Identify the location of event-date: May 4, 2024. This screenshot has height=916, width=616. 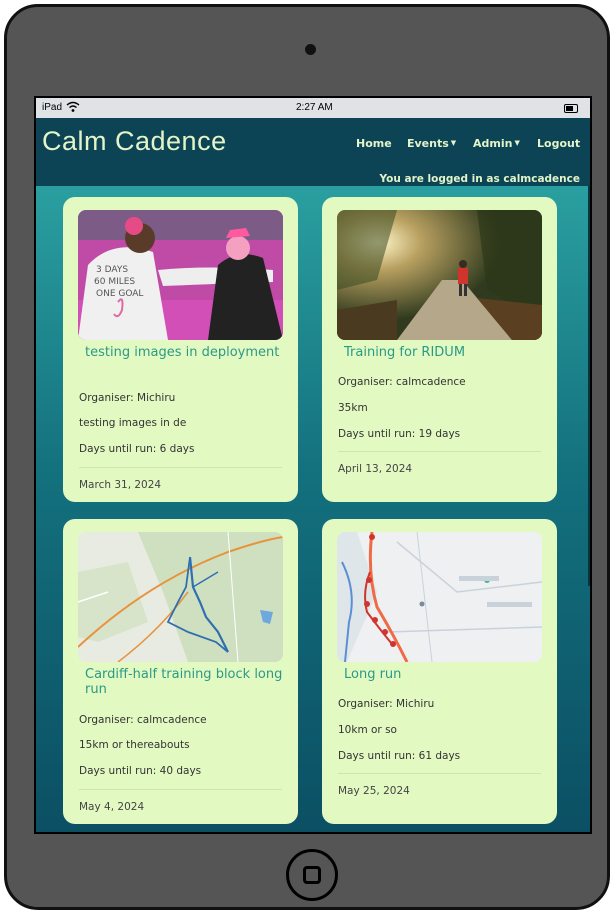
(112, 807).